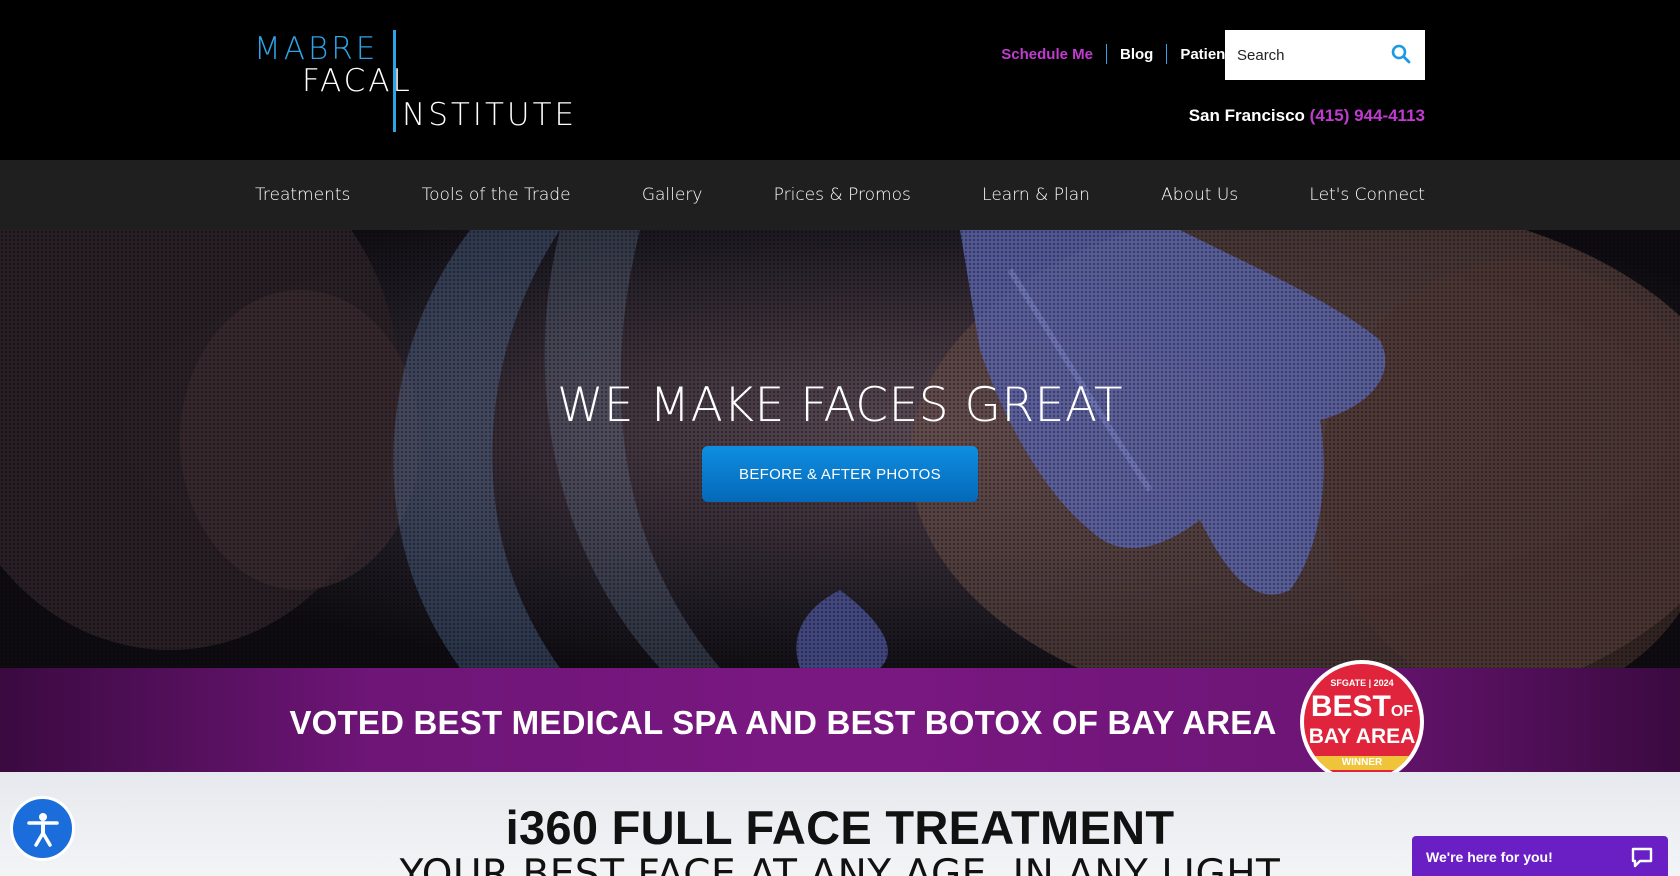 This screenshot has width=1680, height=876. Describe the element at coordinates (1036, 195) in the screenshot. I see `nav-item-learn-plan: Learn & Plan` at that location.